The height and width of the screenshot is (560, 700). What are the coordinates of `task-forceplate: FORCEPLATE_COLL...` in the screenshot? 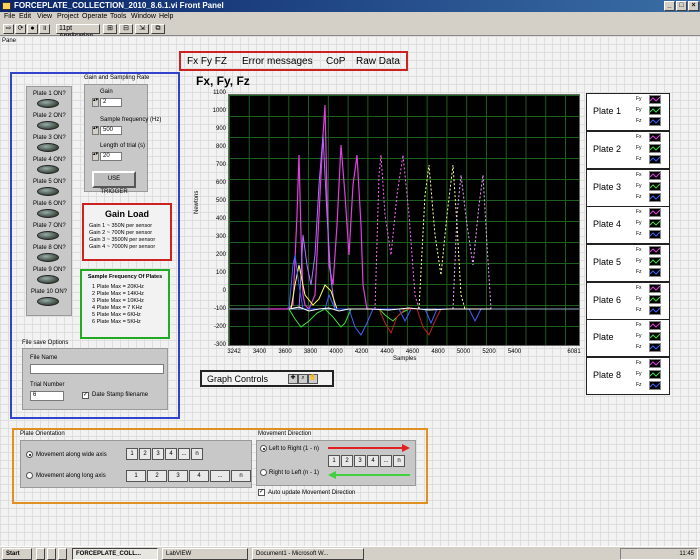 It's located at (115, 554).